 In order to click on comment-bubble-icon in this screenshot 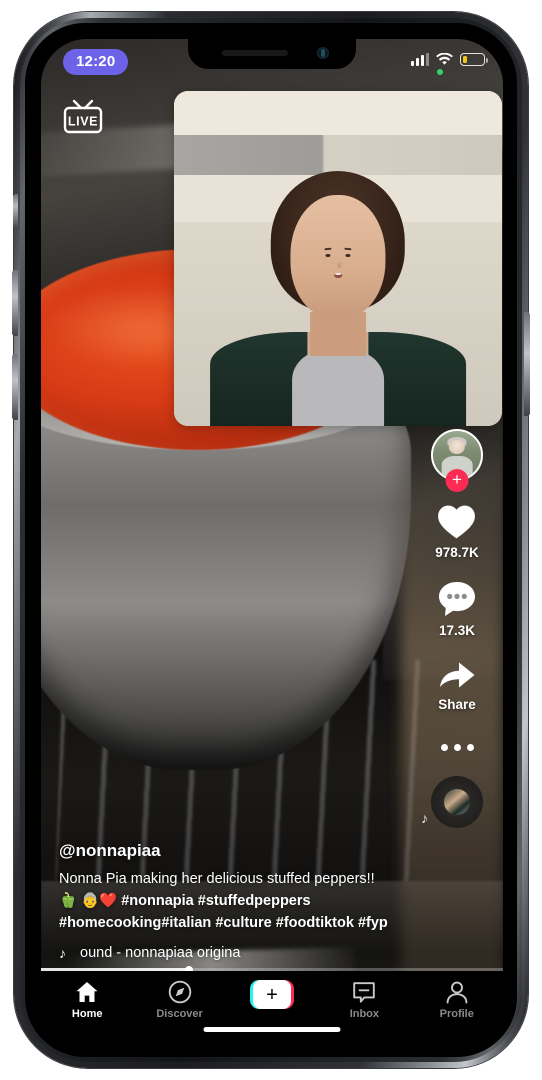, I will do `click(457, 599)`.